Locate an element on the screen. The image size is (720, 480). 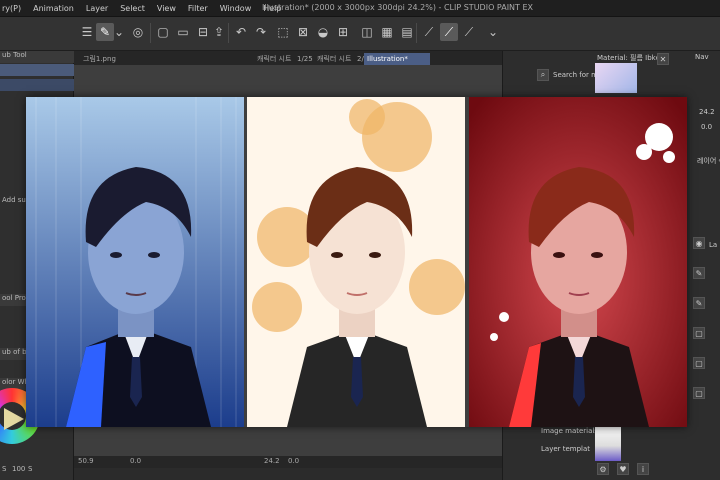
pencil-icon: ⟋ is located at coordinates (449, 32).